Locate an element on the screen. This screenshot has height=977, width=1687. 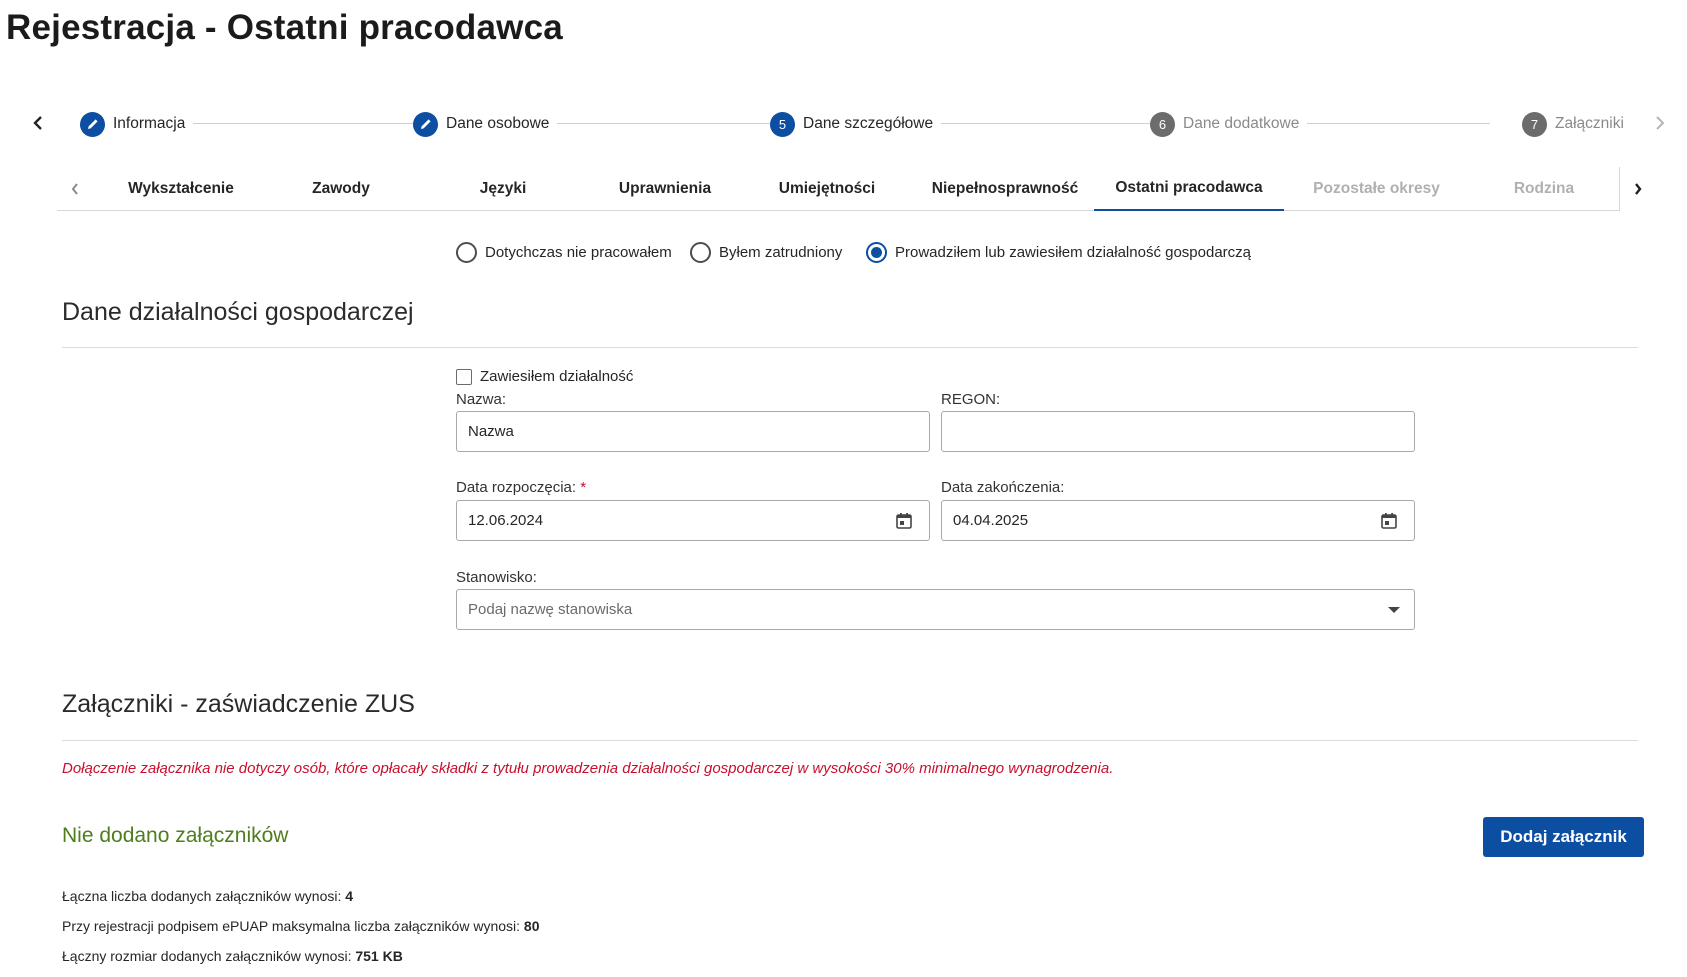
regon-label: REGON: is located at coordinates (971, 399).